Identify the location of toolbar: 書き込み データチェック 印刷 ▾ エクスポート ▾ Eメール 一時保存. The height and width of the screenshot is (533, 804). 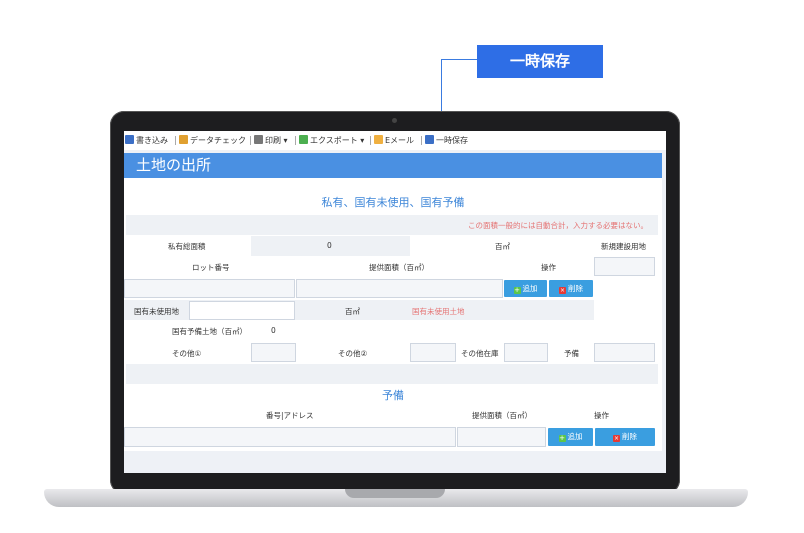
(395, 140).